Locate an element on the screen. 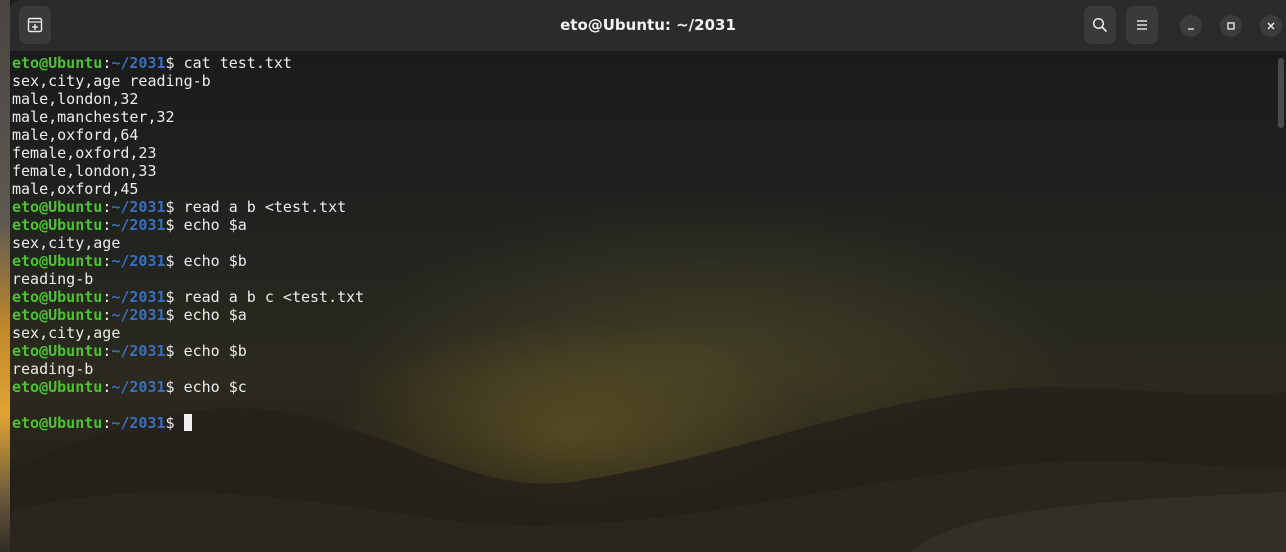 This screenshot has height=552, width=1286. output-line: male,manchester,32 is located at coordinates (93, 117).